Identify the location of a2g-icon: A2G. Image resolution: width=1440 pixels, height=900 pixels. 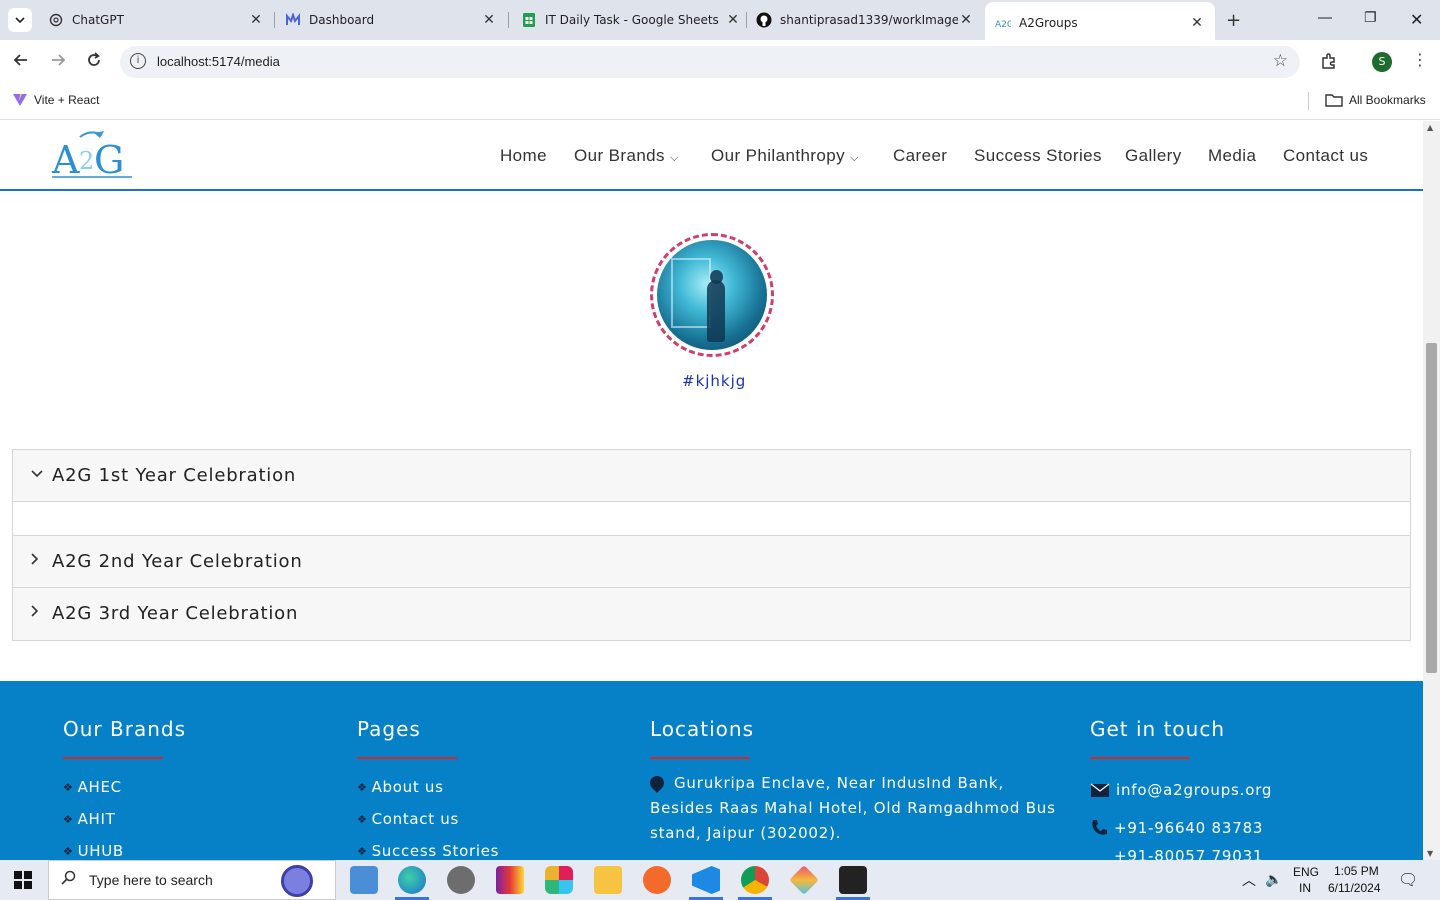
(1003, 23).